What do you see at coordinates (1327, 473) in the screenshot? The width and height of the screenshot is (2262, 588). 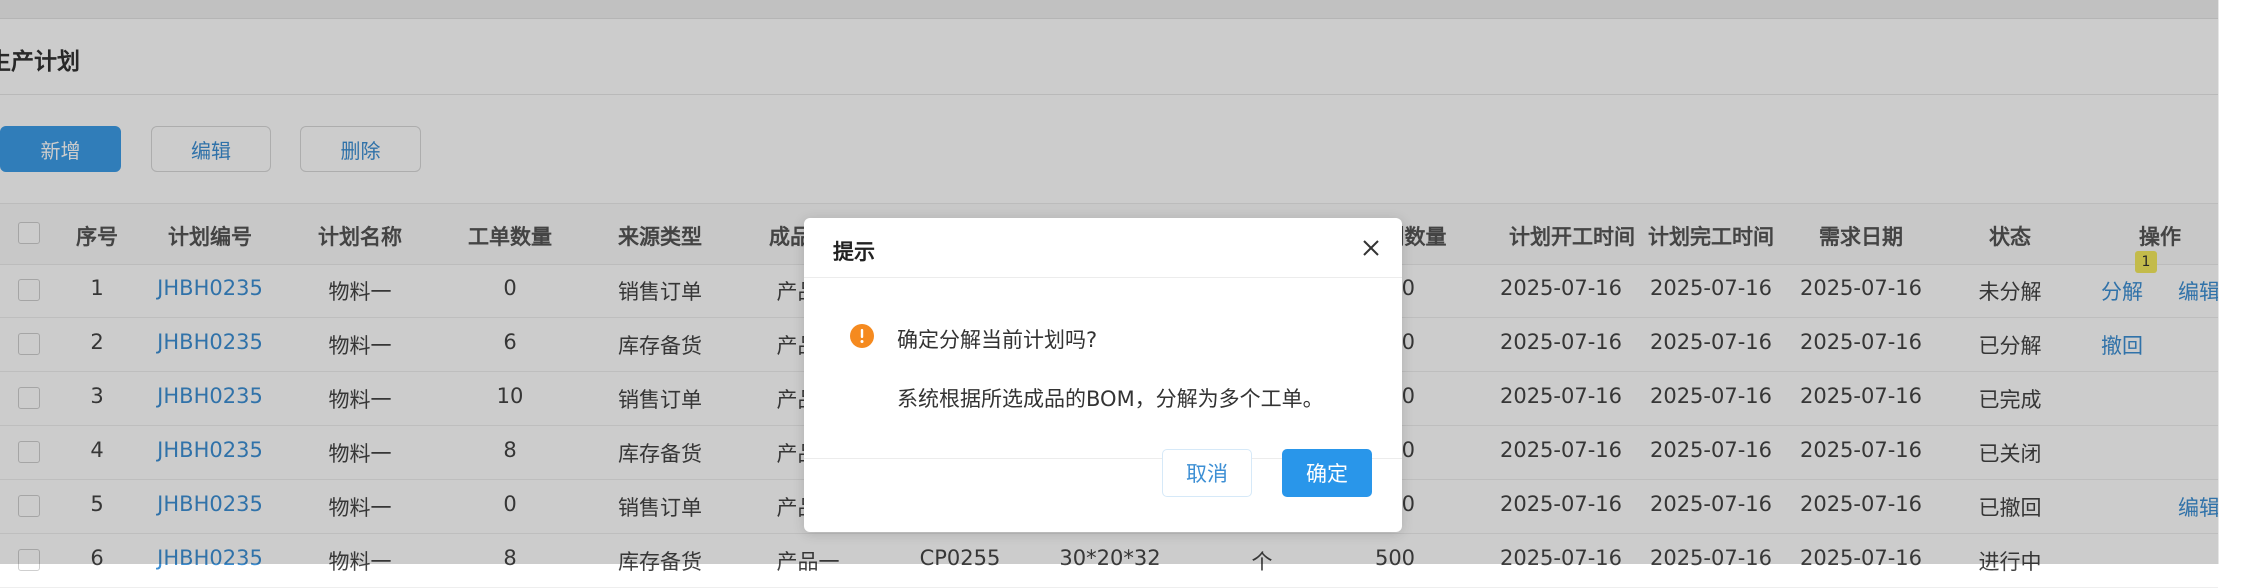 I see `confirm-button: 确定` at bounding box center [1327, 473].